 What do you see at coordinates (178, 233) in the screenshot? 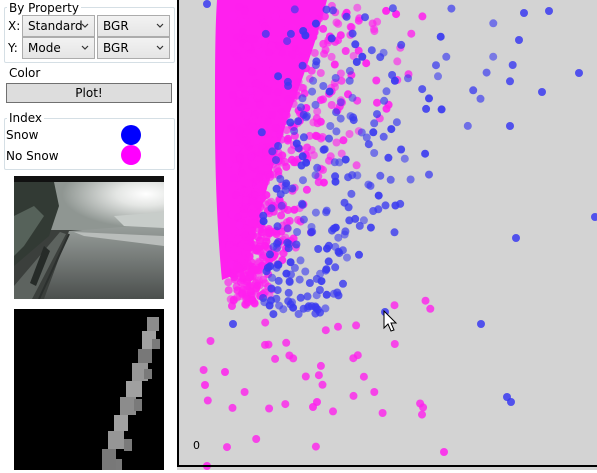
I see `y-axis-line` at bounding box center [178, 233].